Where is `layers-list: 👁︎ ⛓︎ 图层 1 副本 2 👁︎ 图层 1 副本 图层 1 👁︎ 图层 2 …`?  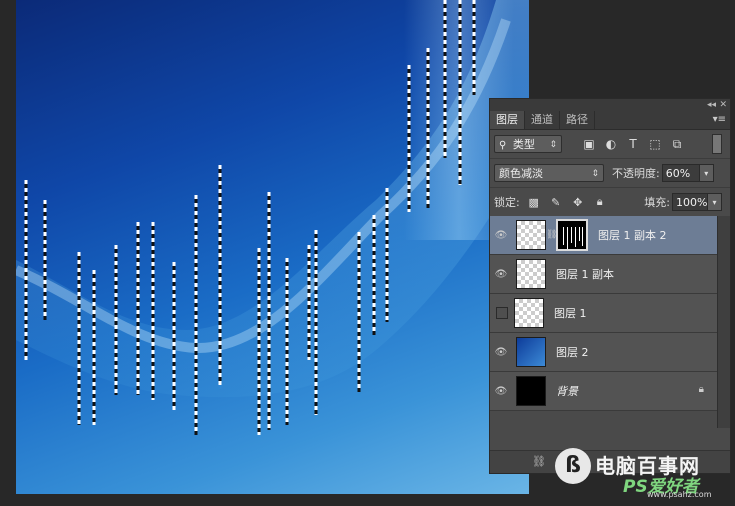
layers-list: 👁︎ ⛓︎ 图层 1 副本 2 👁︎ 图层 1 副本 图层 1 👁︎ 图层 2 … is located at coordinates (605, 313).